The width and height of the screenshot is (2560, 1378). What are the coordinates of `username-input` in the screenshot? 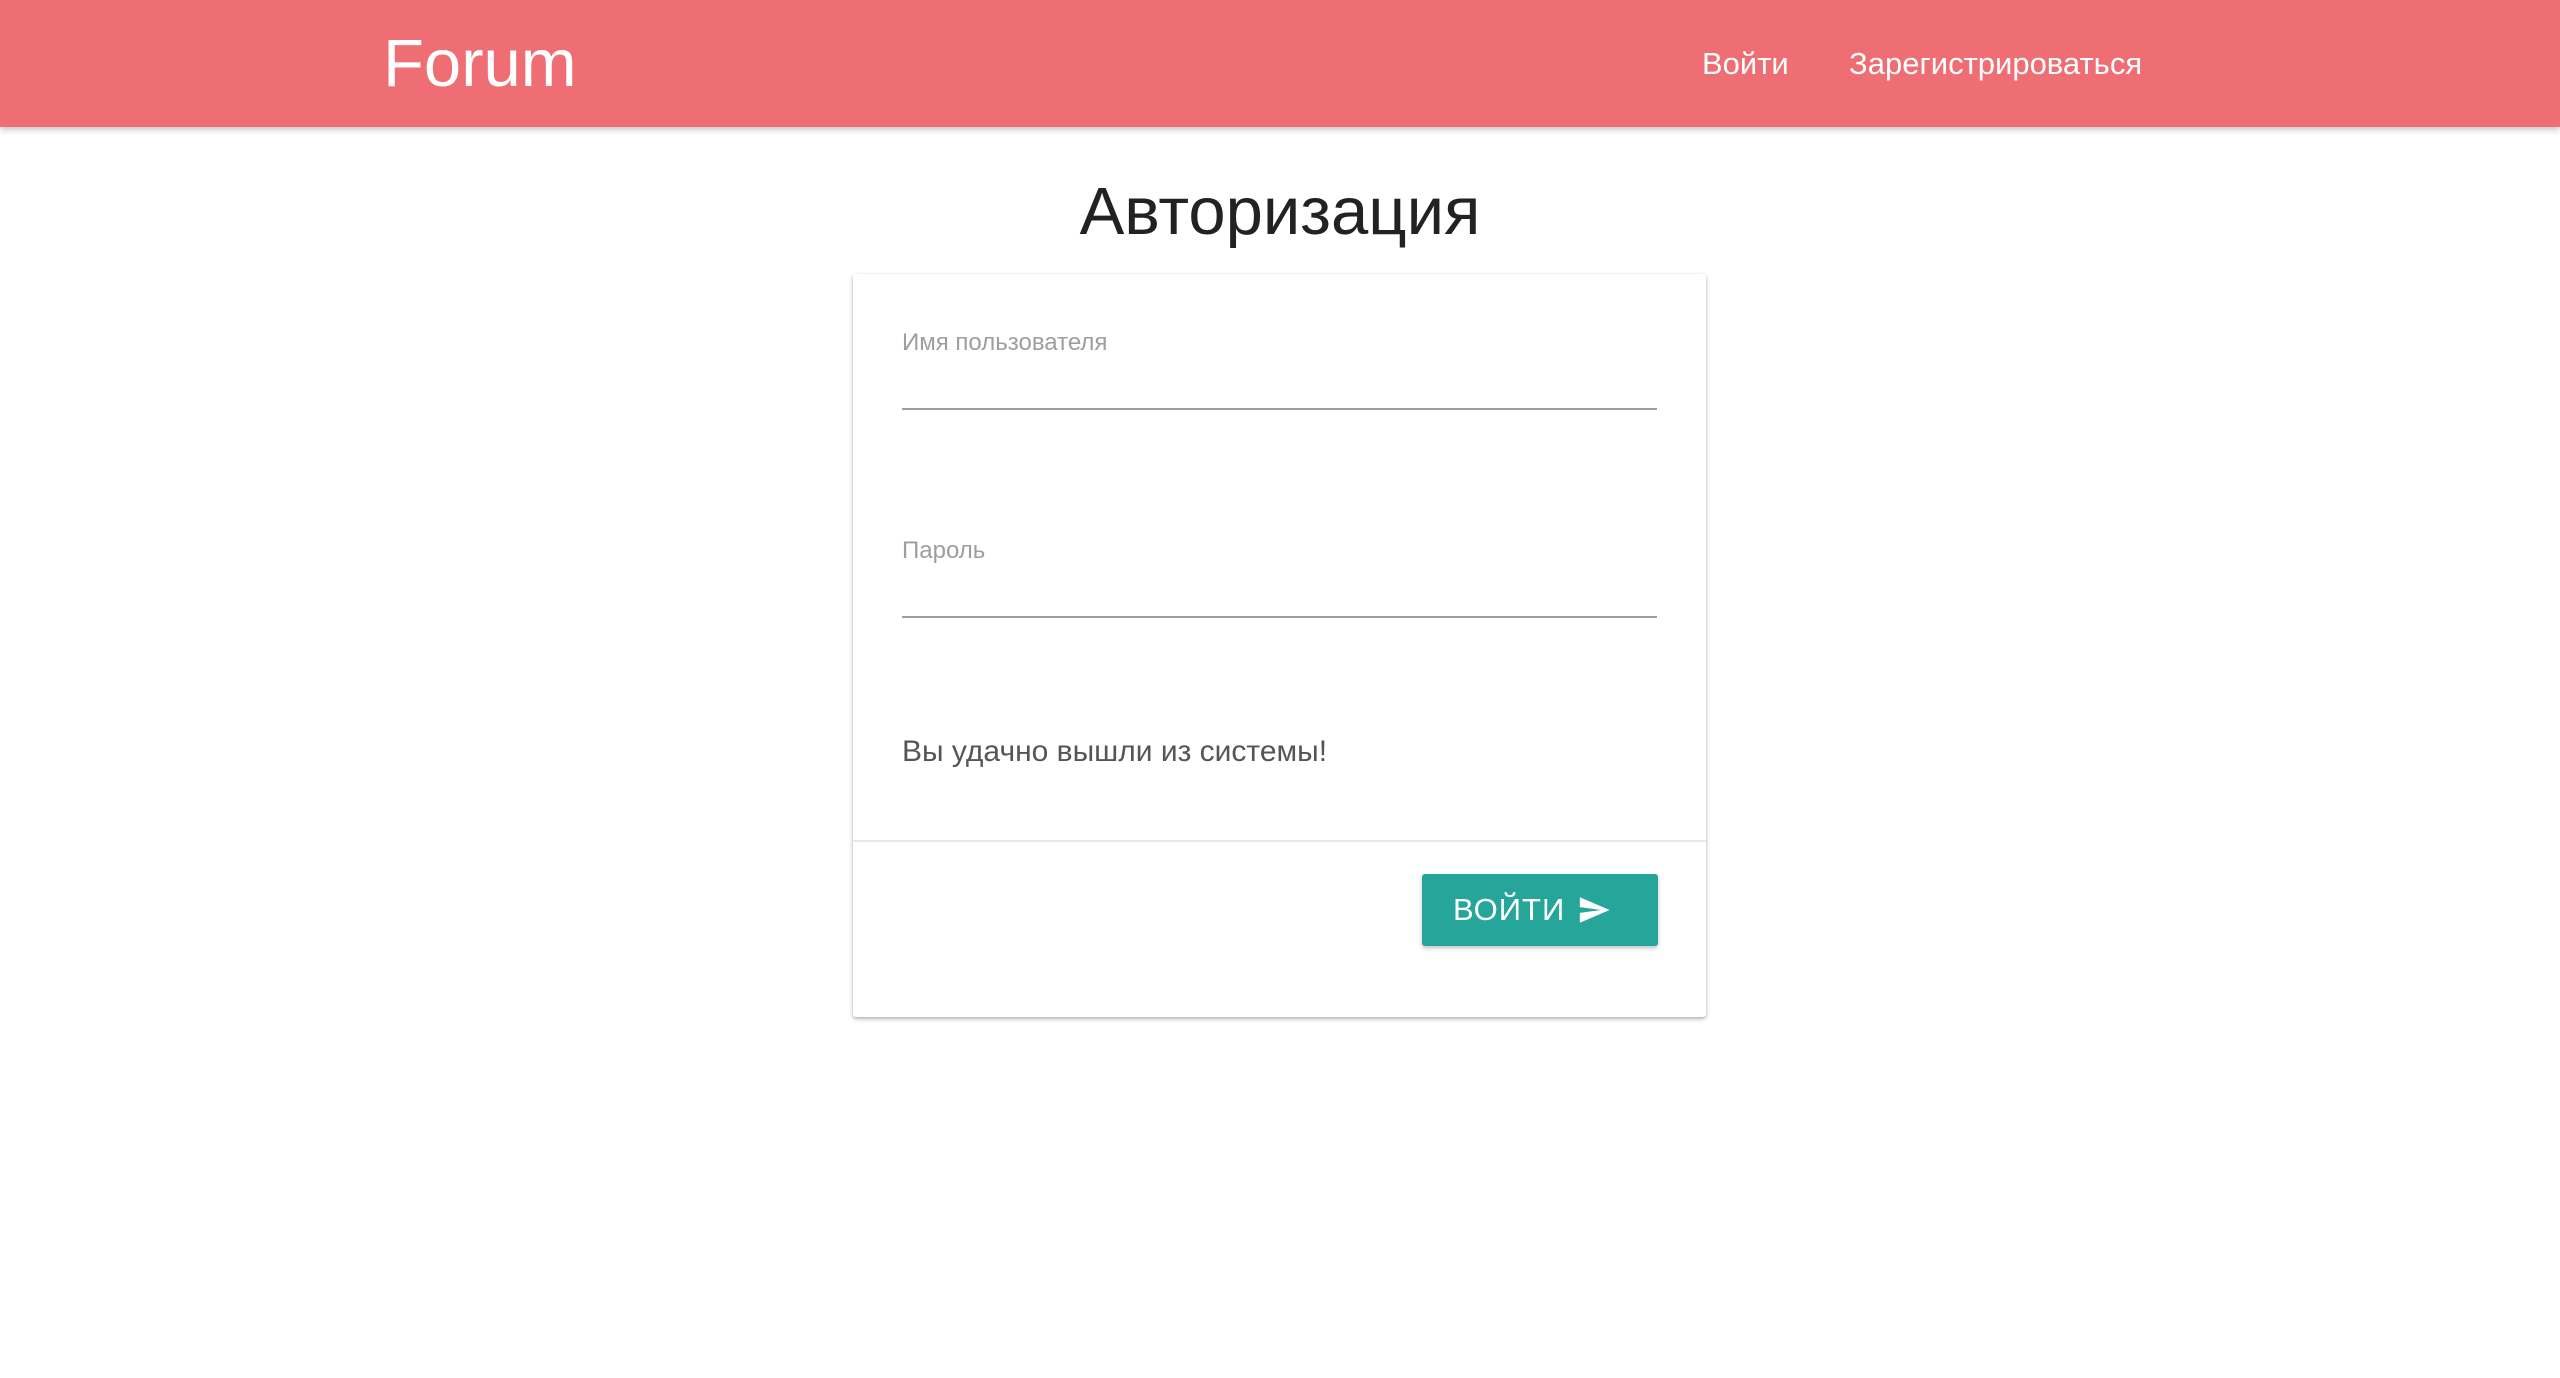 It's located at (1279, 384).